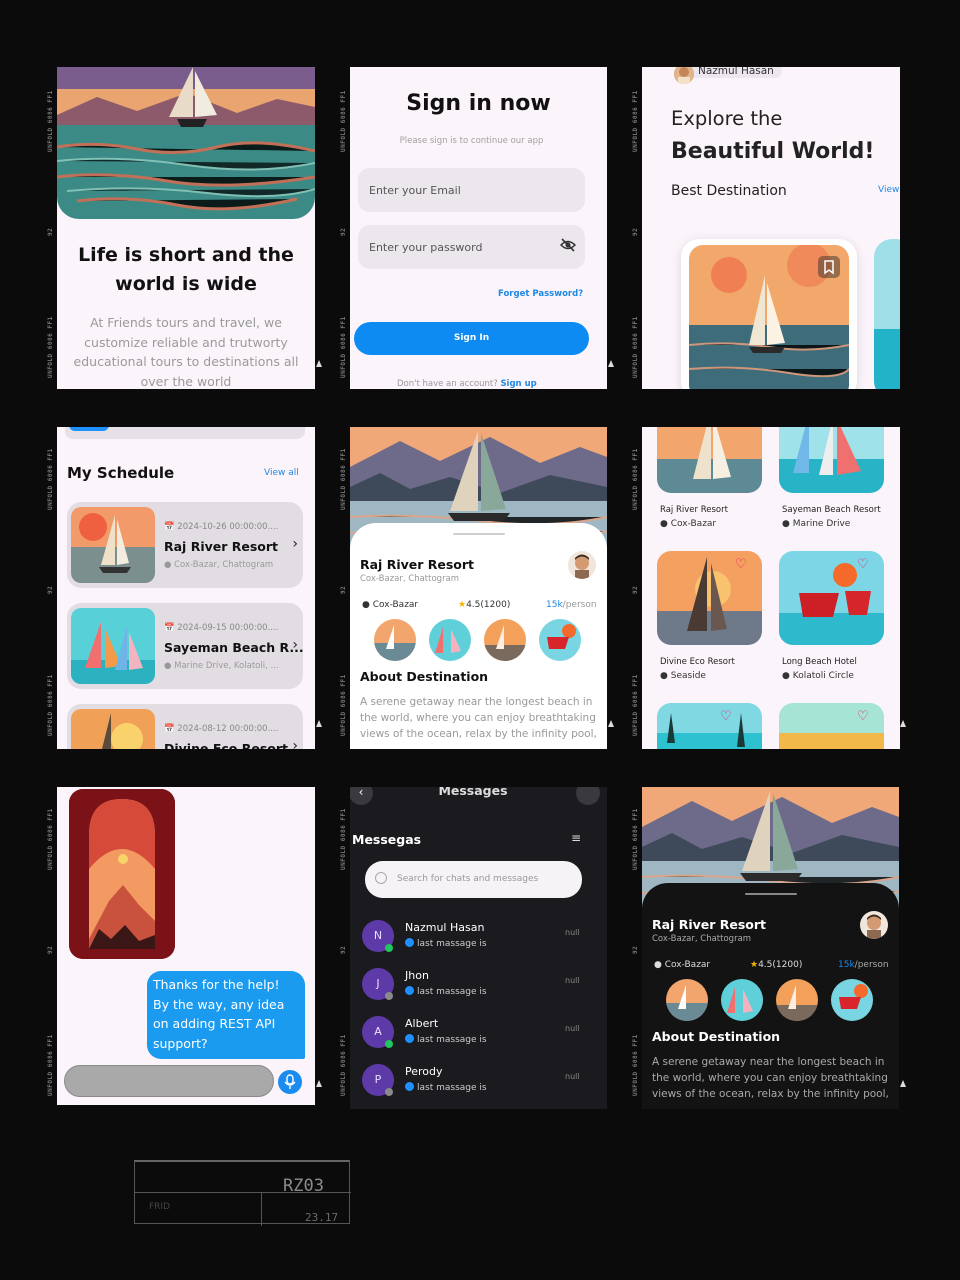 The height and width of the screenshot is (1280, 960). Describe the element at coordinates (186, 143) in the screenshot. I see `onboarding-hero-image` at that location.